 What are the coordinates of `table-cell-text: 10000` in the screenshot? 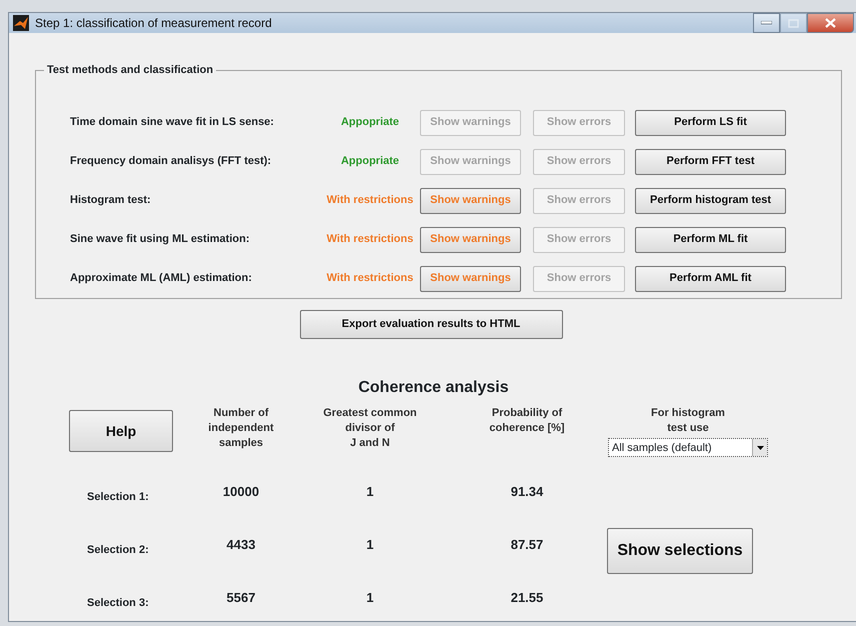 It's located at (241, 492).